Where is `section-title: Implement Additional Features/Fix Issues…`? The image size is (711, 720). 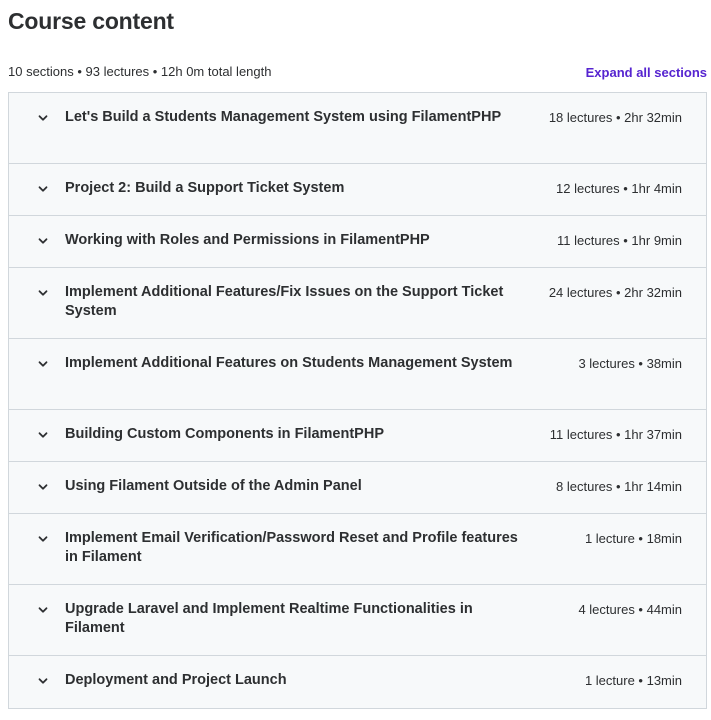
section-title: Implement Additional Features/Fix Issues… is located at coordinates (284, 301).